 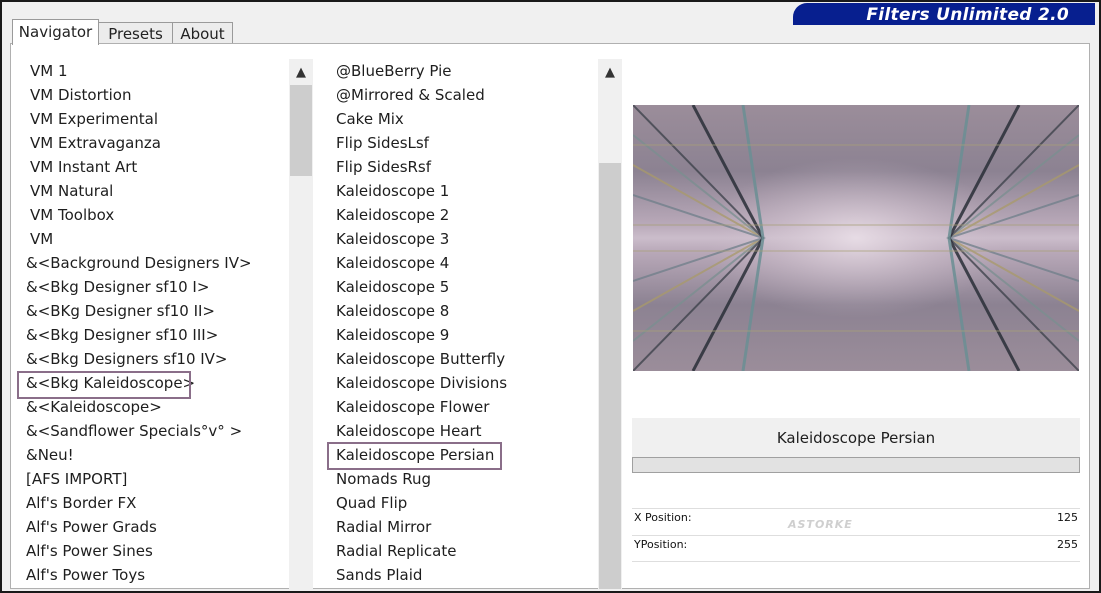 What do you see at coordinates (382, 143) in the screenshot?
I see `filter-item: Flip SidesLsf` at bounding box center [382, 143].